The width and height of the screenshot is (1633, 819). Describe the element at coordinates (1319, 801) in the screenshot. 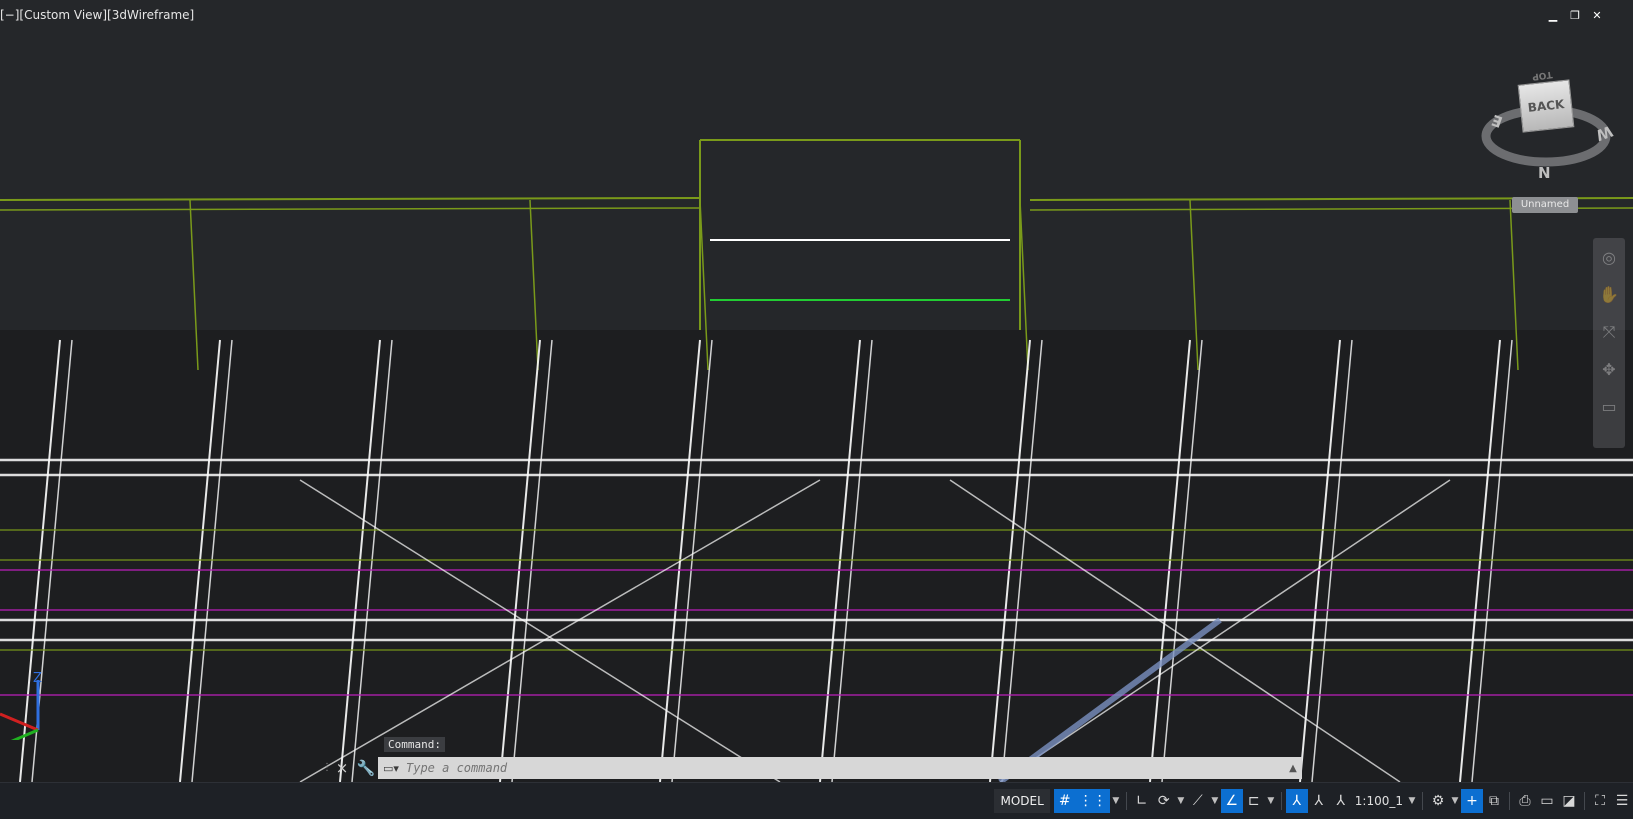

I see `auto-scale-icon: ⅄` at that location.